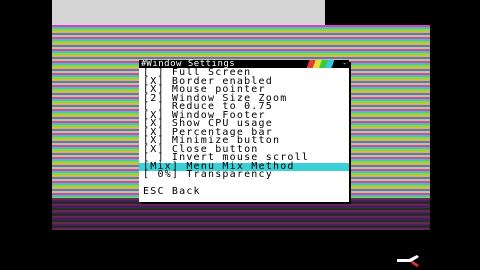 The image size is (480, 270). Describe the element at coordinates (188, 12) in the screenshot. I see `host-window-area` at that location.